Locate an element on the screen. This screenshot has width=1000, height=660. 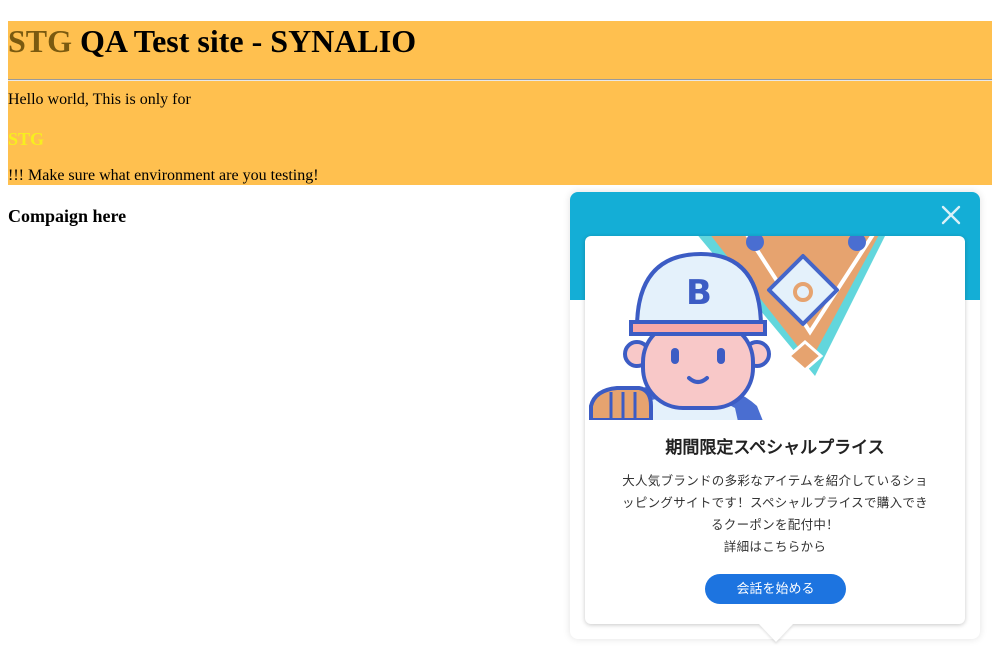
page-title: STG QA Test site - SYNALIO is located at coordinates (212, 41).